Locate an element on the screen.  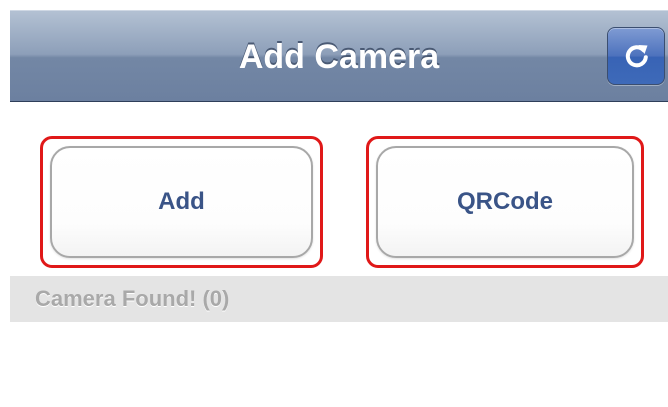
camera-found-label: Camera Found! (0) is located at coordinates (132, 298).